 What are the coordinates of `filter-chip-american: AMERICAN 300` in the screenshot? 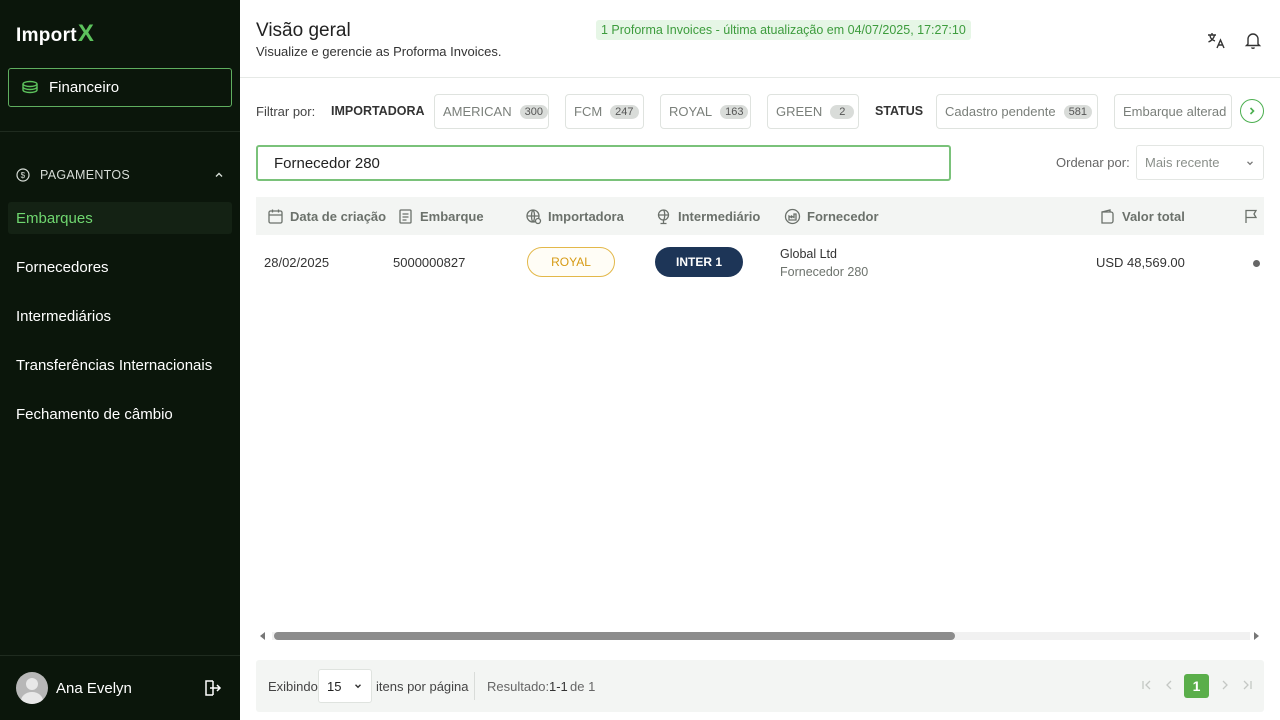 It's located at (491, 111).